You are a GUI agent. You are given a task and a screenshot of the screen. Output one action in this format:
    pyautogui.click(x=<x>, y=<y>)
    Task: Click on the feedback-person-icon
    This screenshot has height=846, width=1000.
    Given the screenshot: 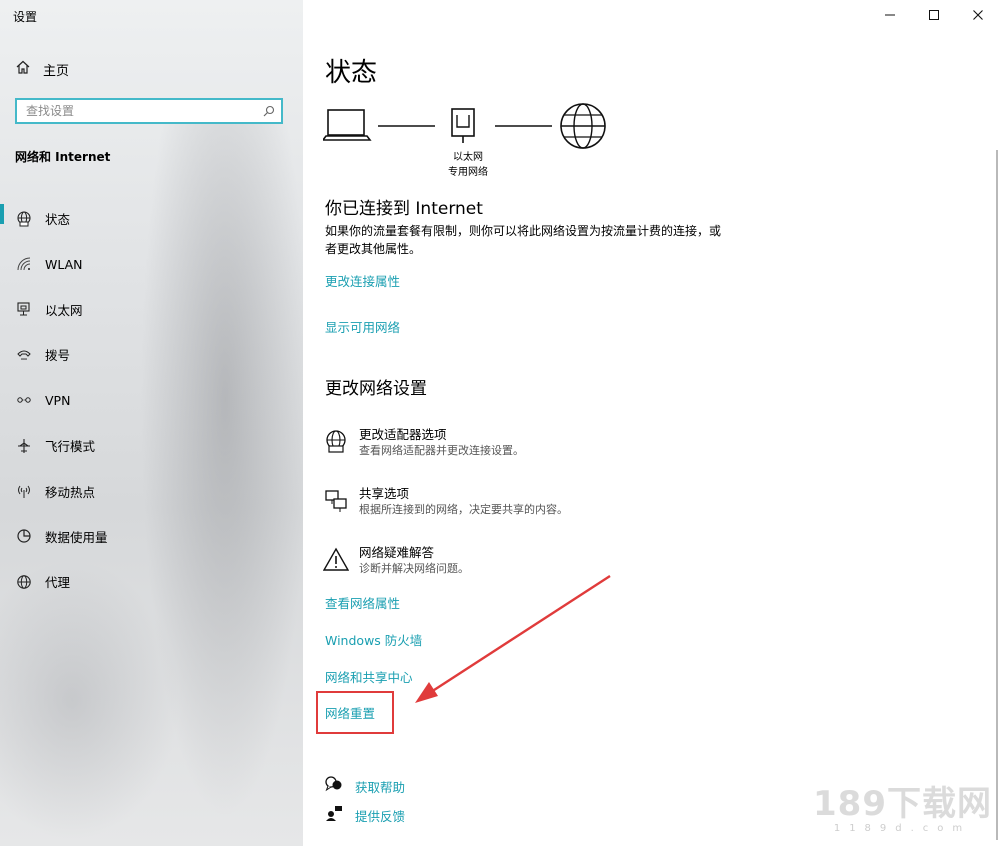 What is the action you would take?
    pyautogui.click(x=334, y=815)
    